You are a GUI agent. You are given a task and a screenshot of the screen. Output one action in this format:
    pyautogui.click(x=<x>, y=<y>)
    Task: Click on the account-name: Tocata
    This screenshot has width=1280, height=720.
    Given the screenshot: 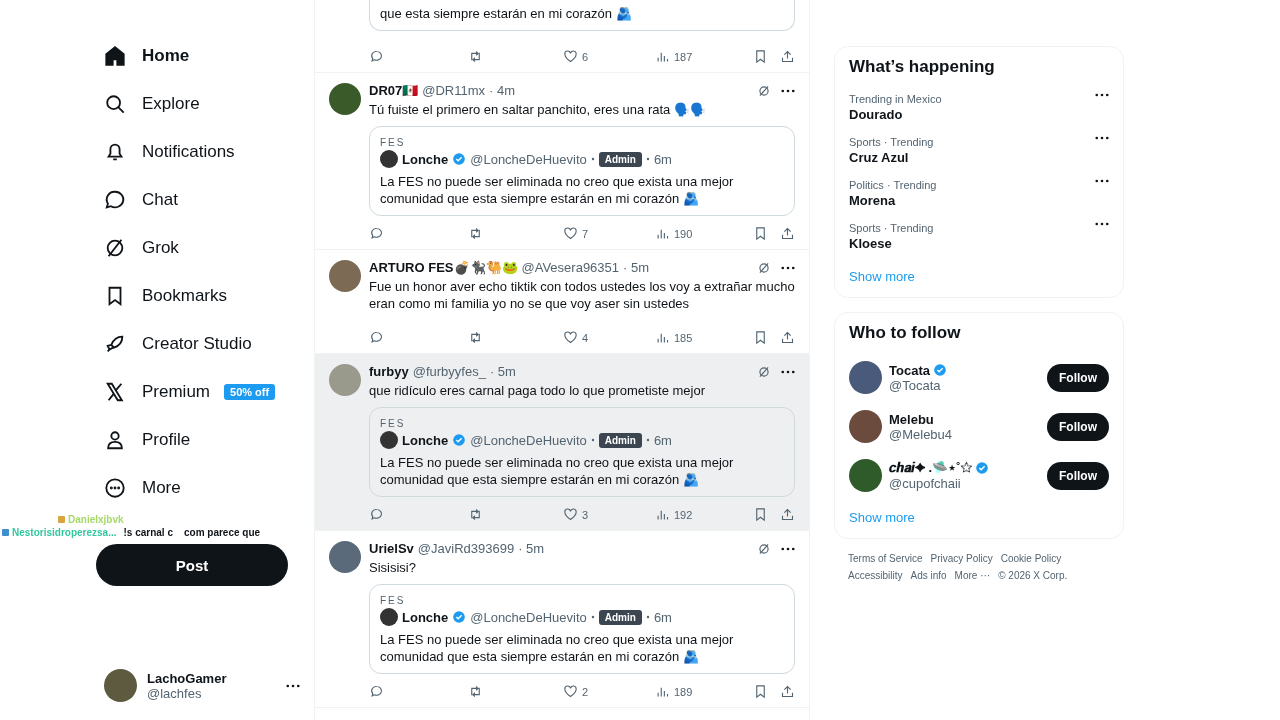 What is the action you would take?
    pyautogui.click(x=909, y=370)
    